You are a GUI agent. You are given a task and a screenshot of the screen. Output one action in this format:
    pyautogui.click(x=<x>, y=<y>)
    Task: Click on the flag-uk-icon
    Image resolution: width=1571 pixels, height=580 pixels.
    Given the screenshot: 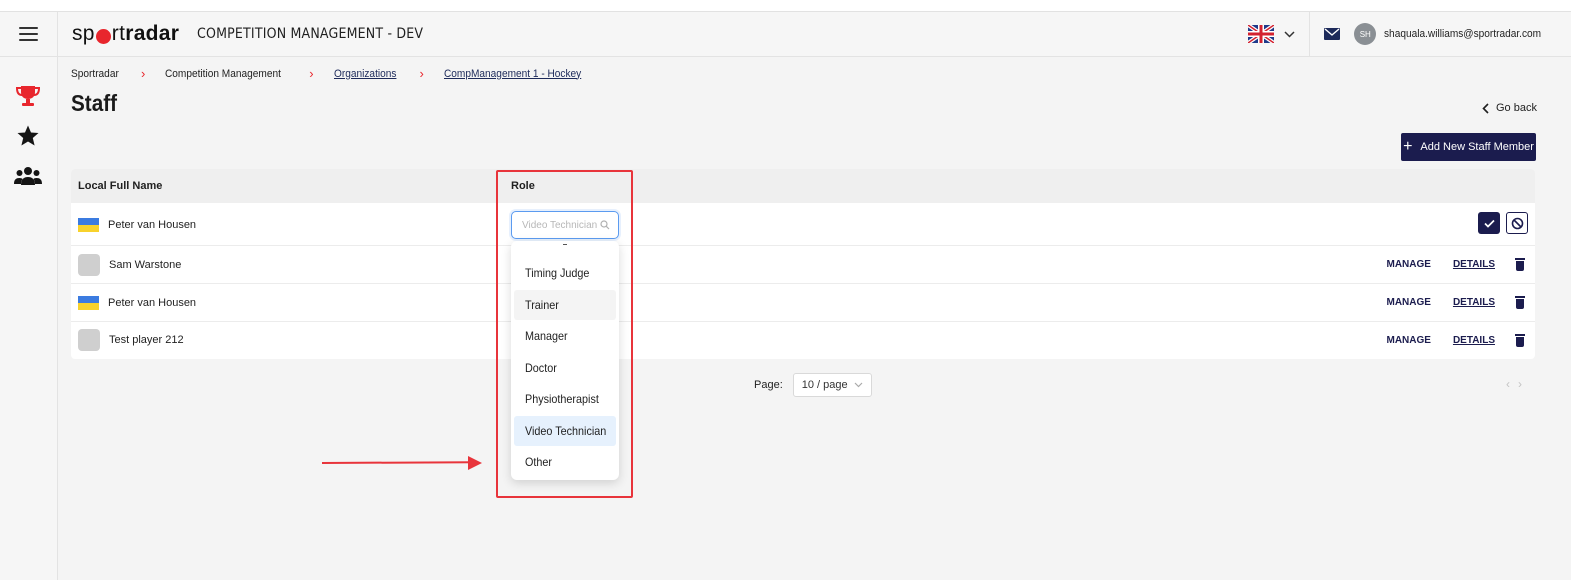 What is the action you would take?
    pyautogui.click(x=1261, y=34)
    